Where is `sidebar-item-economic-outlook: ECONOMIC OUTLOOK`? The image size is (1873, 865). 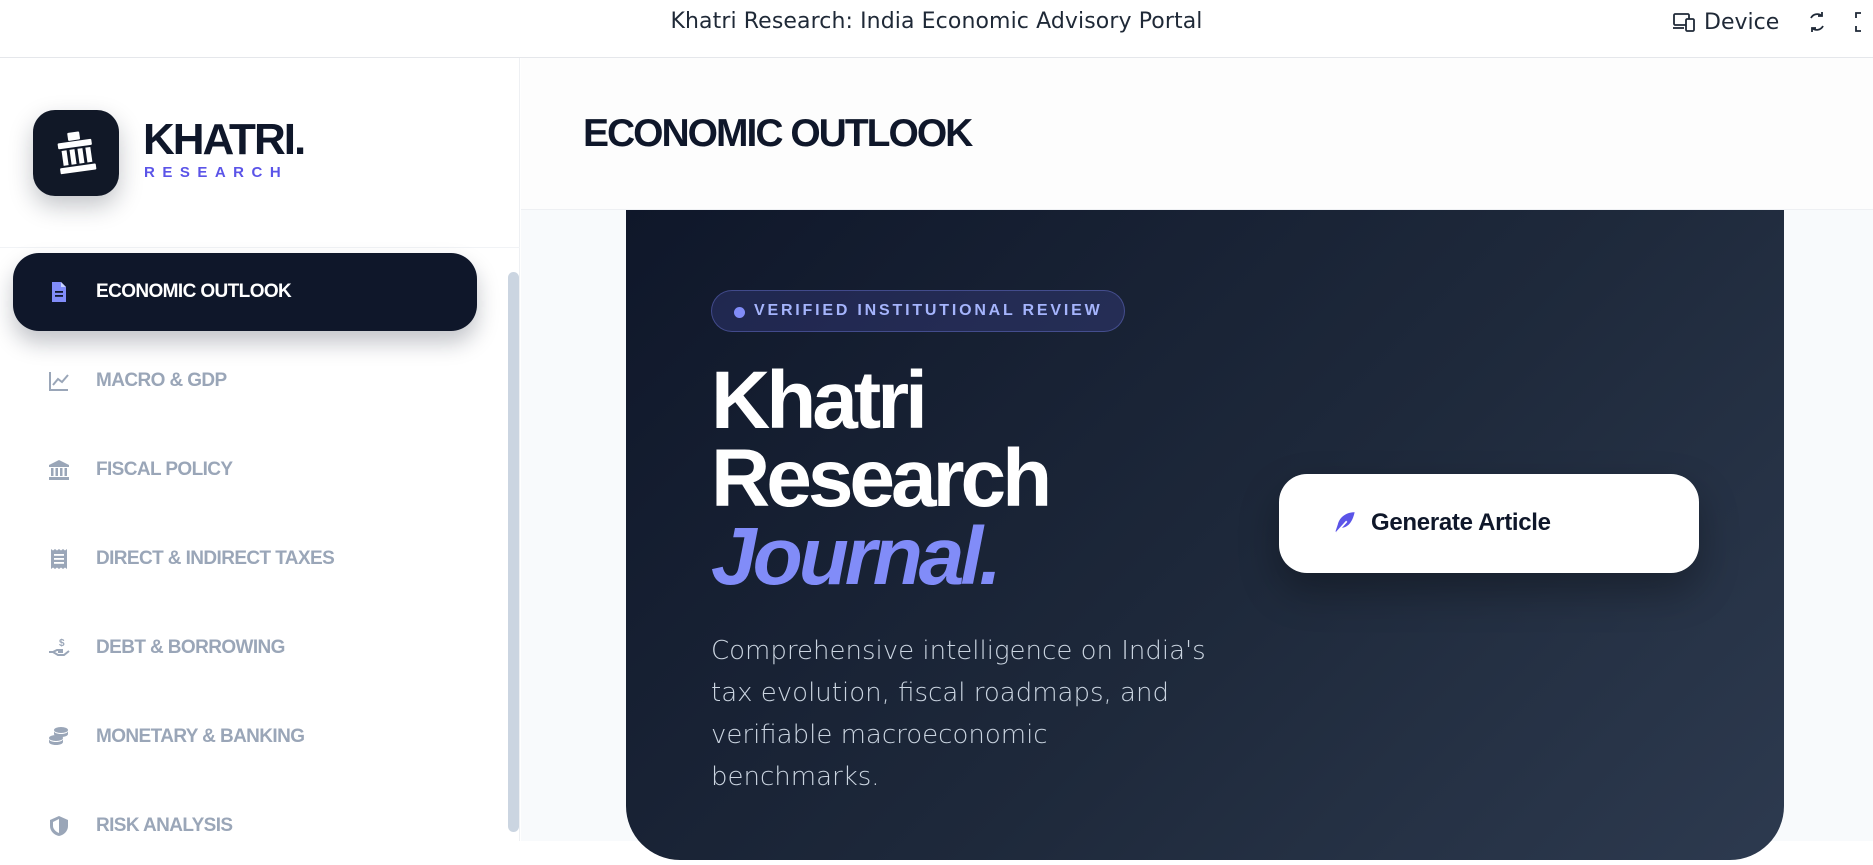 sidebar-item-economic-outlook: ECONOMIC OUTLOOK is located at coordinates (245, 292).